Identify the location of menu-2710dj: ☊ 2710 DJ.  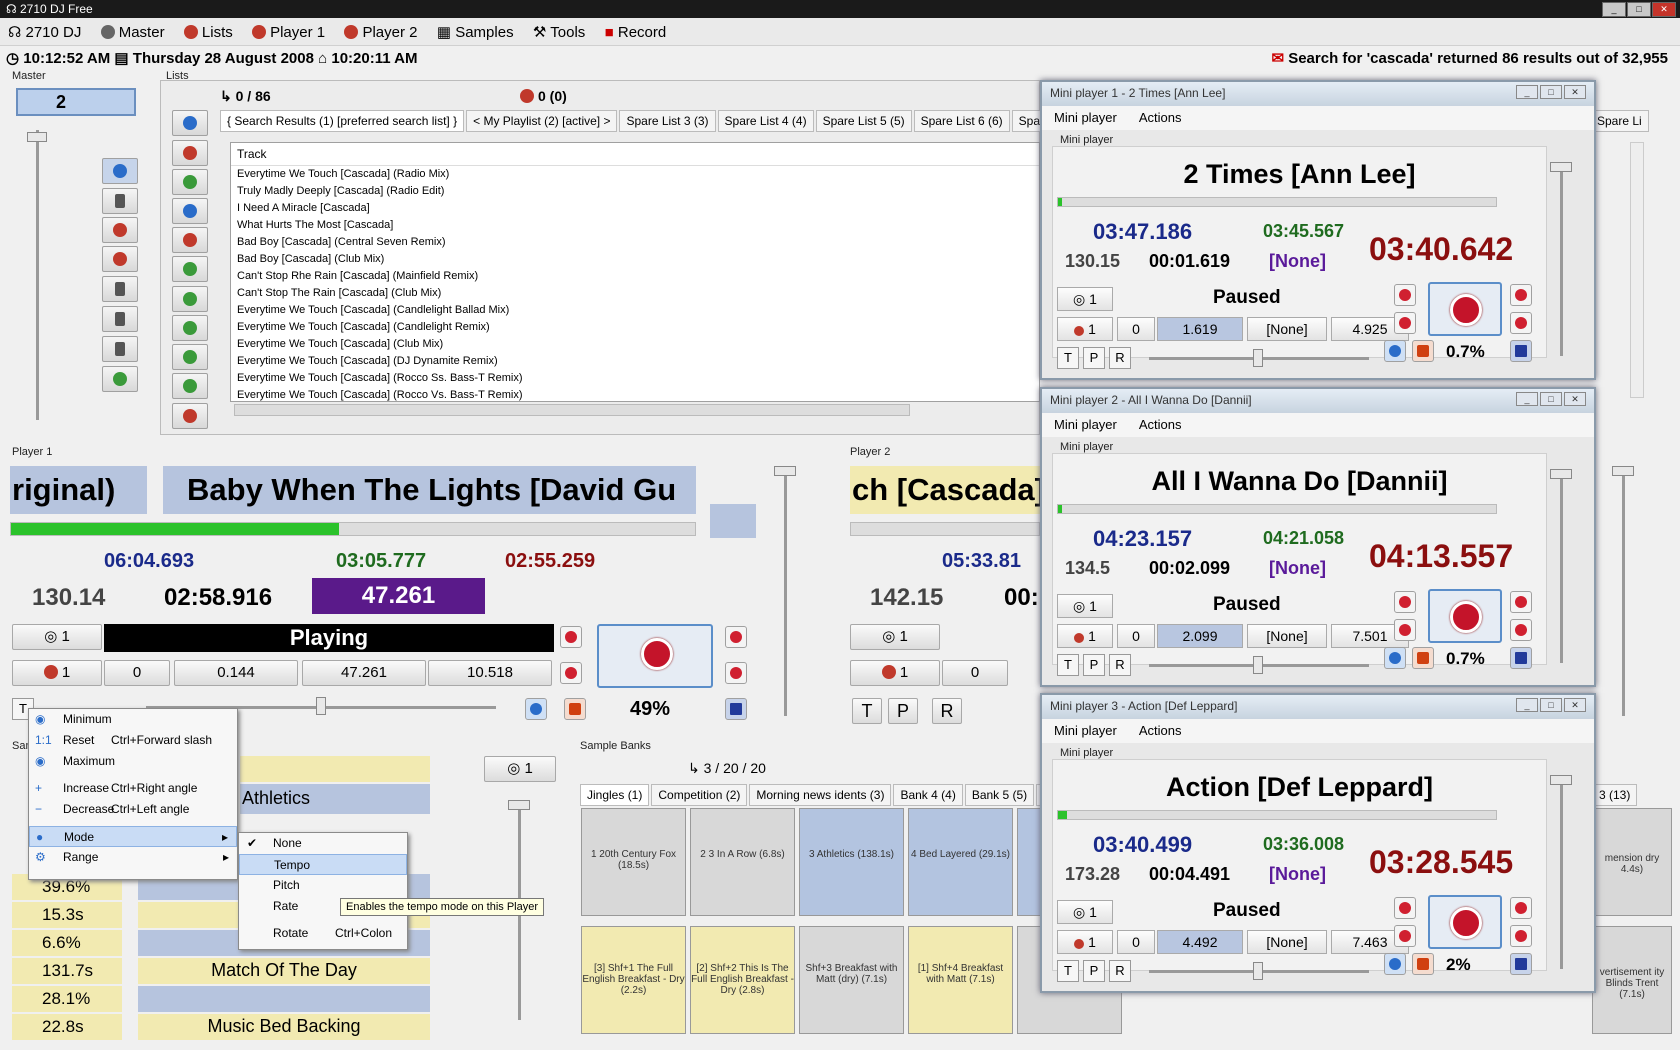
(44, 32).